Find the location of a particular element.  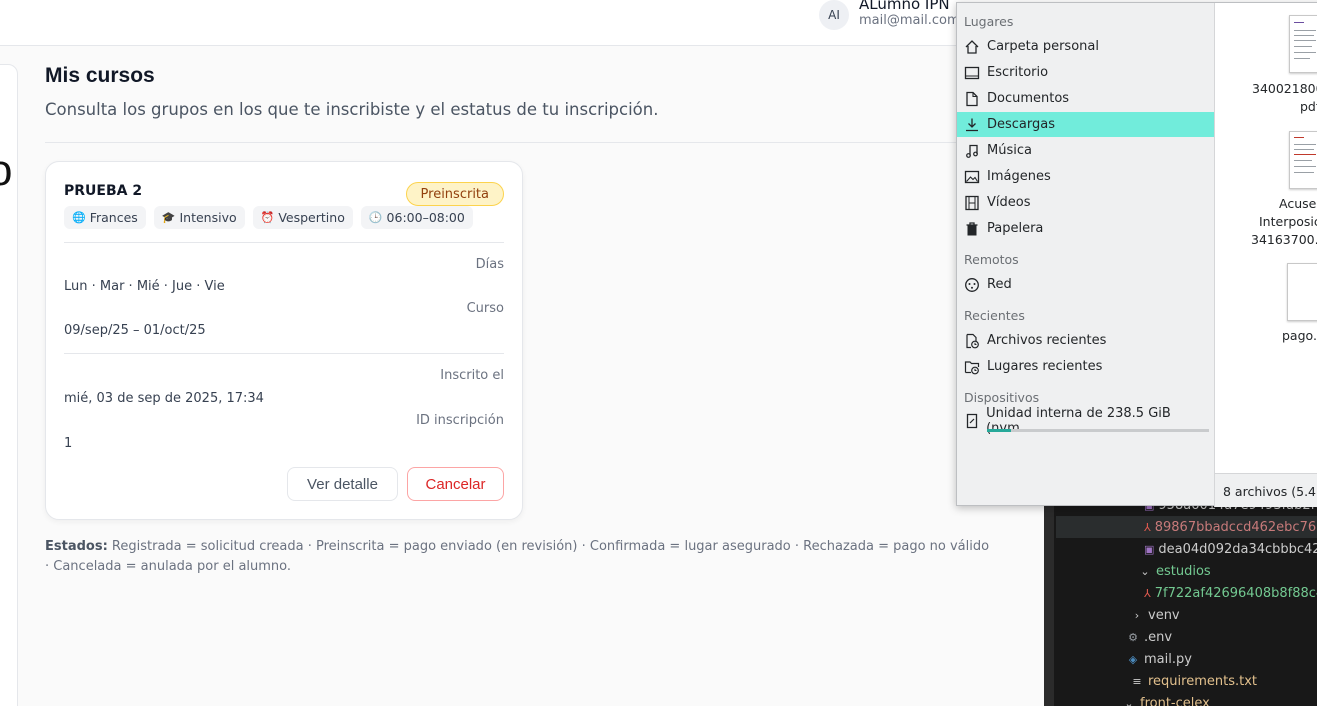

file-tree-label: front-celex is located at coordinates (1175, 700).